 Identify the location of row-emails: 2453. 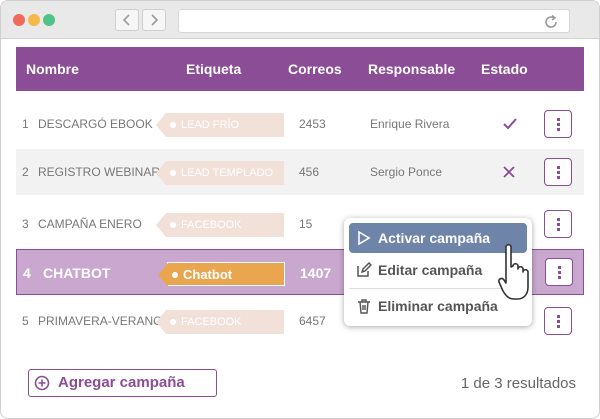
(312, 124).